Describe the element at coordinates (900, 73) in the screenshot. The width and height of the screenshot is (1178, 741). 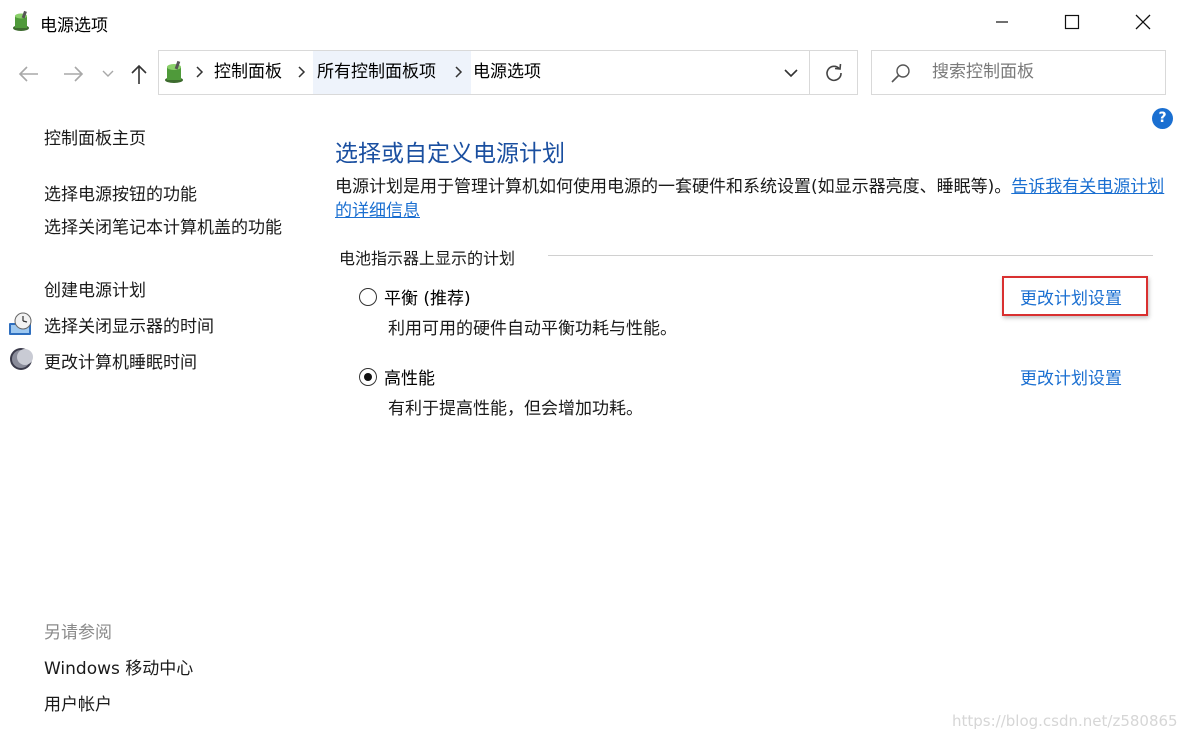
I see `search-icon` at that location.